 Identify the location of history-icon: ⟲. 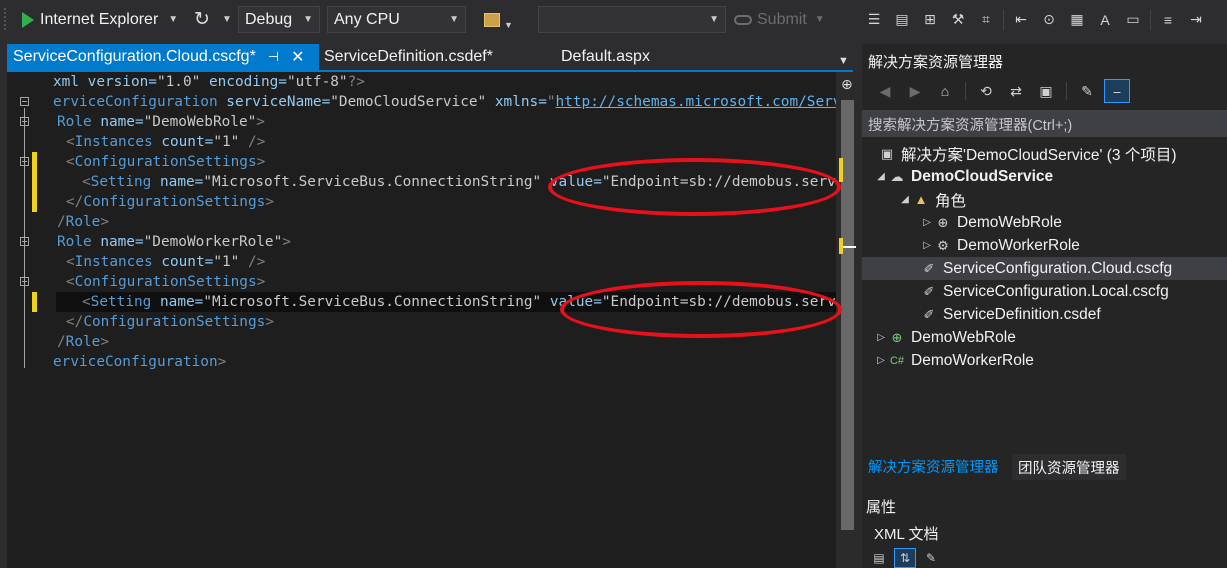
(986, 91).